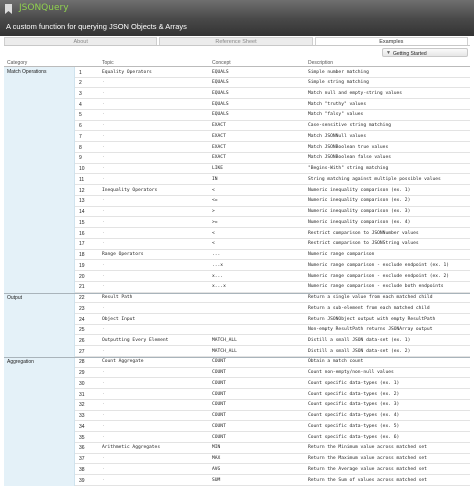 The height and width of the screenshot is (488, 474). Describe the element at coordinates (355, 93) in the screenshot. I see `row-description: Match null and empty-string values` at that location.